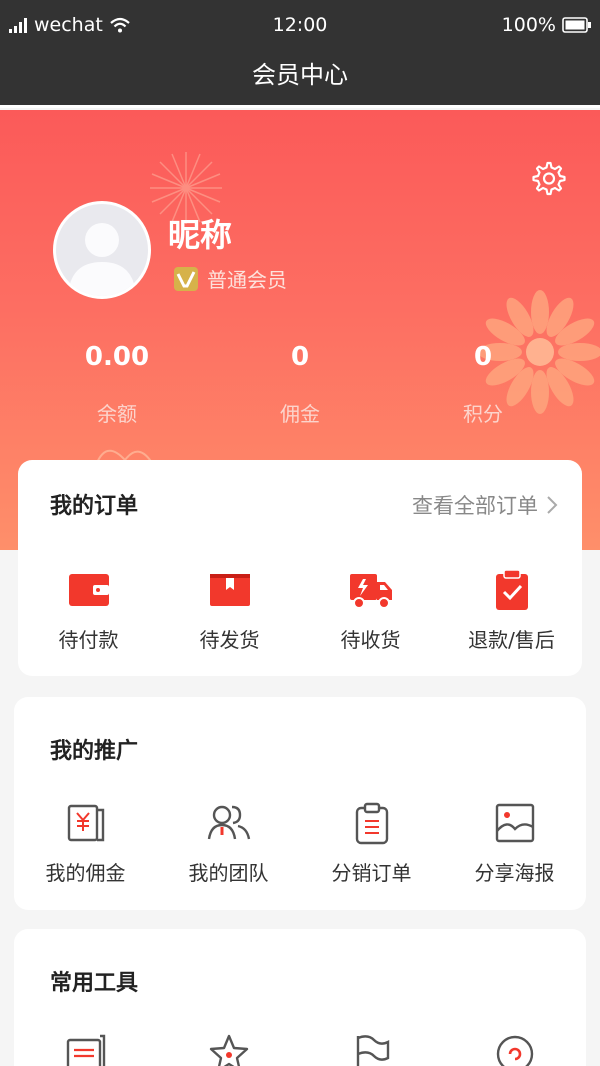 The image size is (600, 1066). I want to click on order-item-label: 待收货, so click(370, 640).